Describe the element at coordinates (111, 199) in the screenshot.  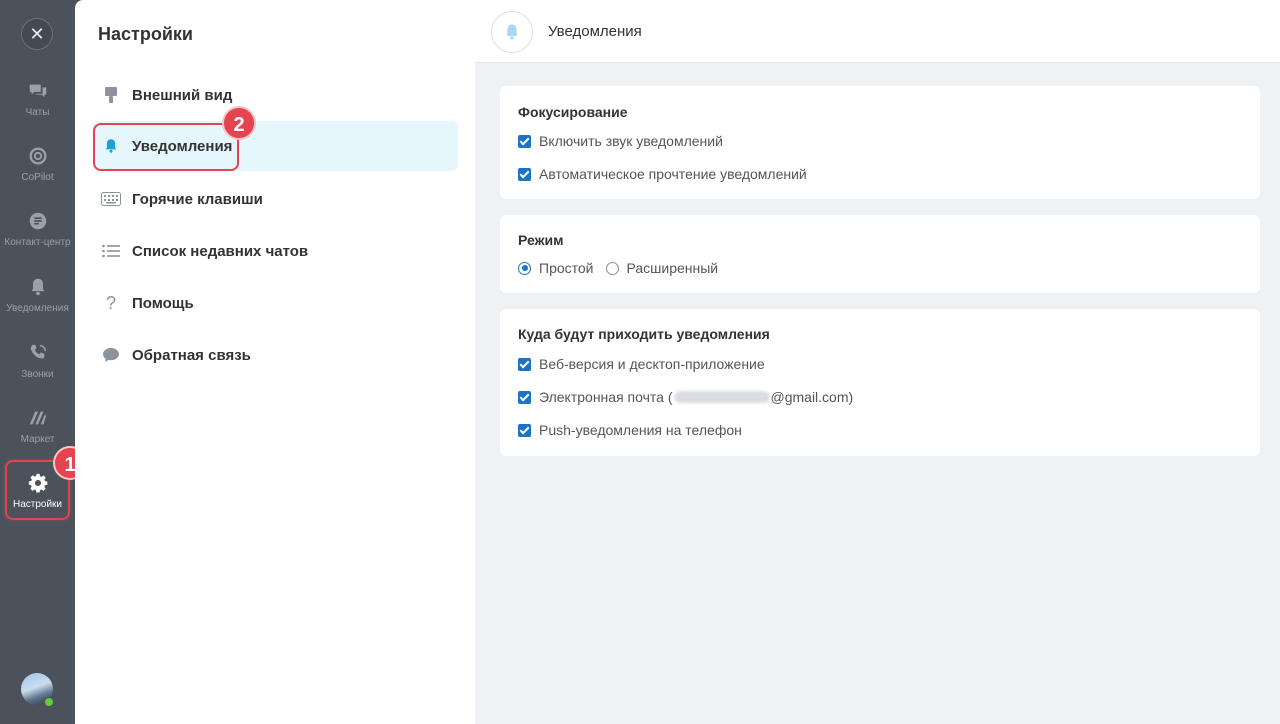
I see `keyboard-icon` at that location.